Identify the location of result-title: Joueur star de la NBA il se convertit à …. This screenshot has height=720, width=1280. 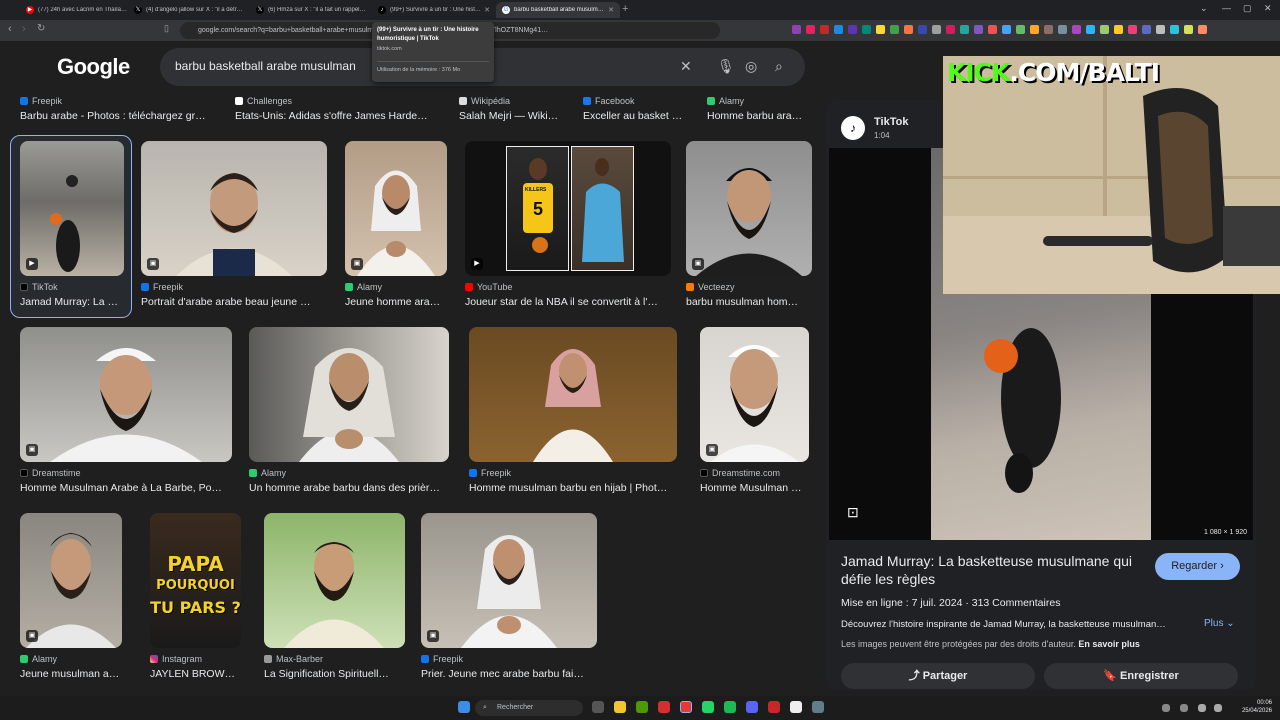
(568, 302).